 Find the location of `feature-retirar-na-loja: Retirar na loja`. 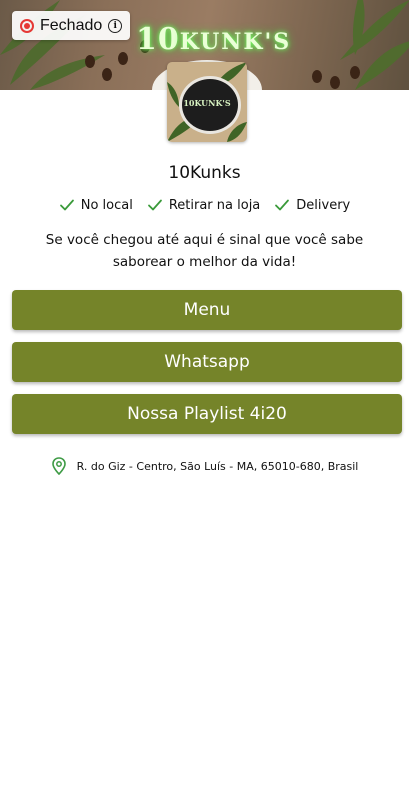

feature-retirar-na-loja: Retirar na loja is located at coordinates (203, 205).